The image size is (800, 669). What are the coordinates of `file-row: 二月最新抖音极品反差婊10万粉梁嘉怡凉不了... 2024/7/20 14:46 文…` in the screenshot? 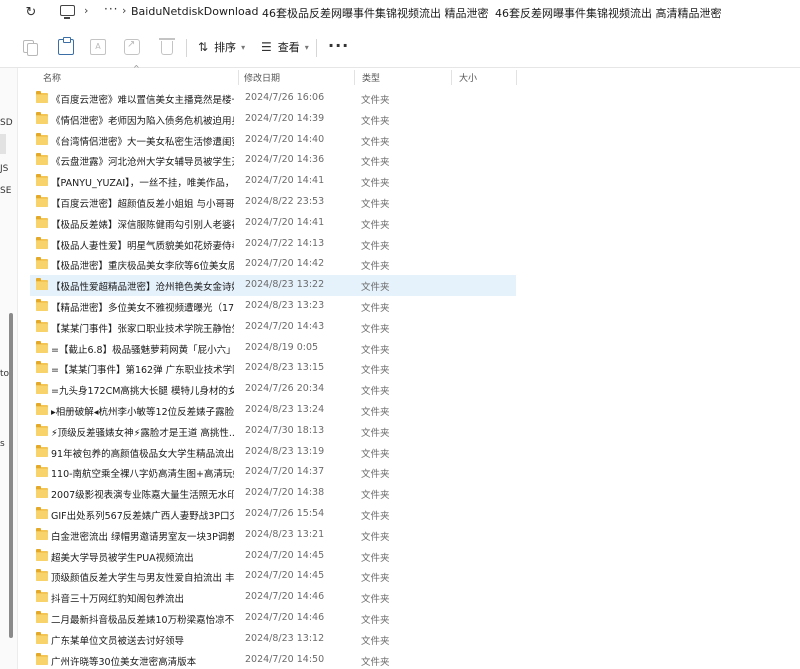 It's located at (273, 618).